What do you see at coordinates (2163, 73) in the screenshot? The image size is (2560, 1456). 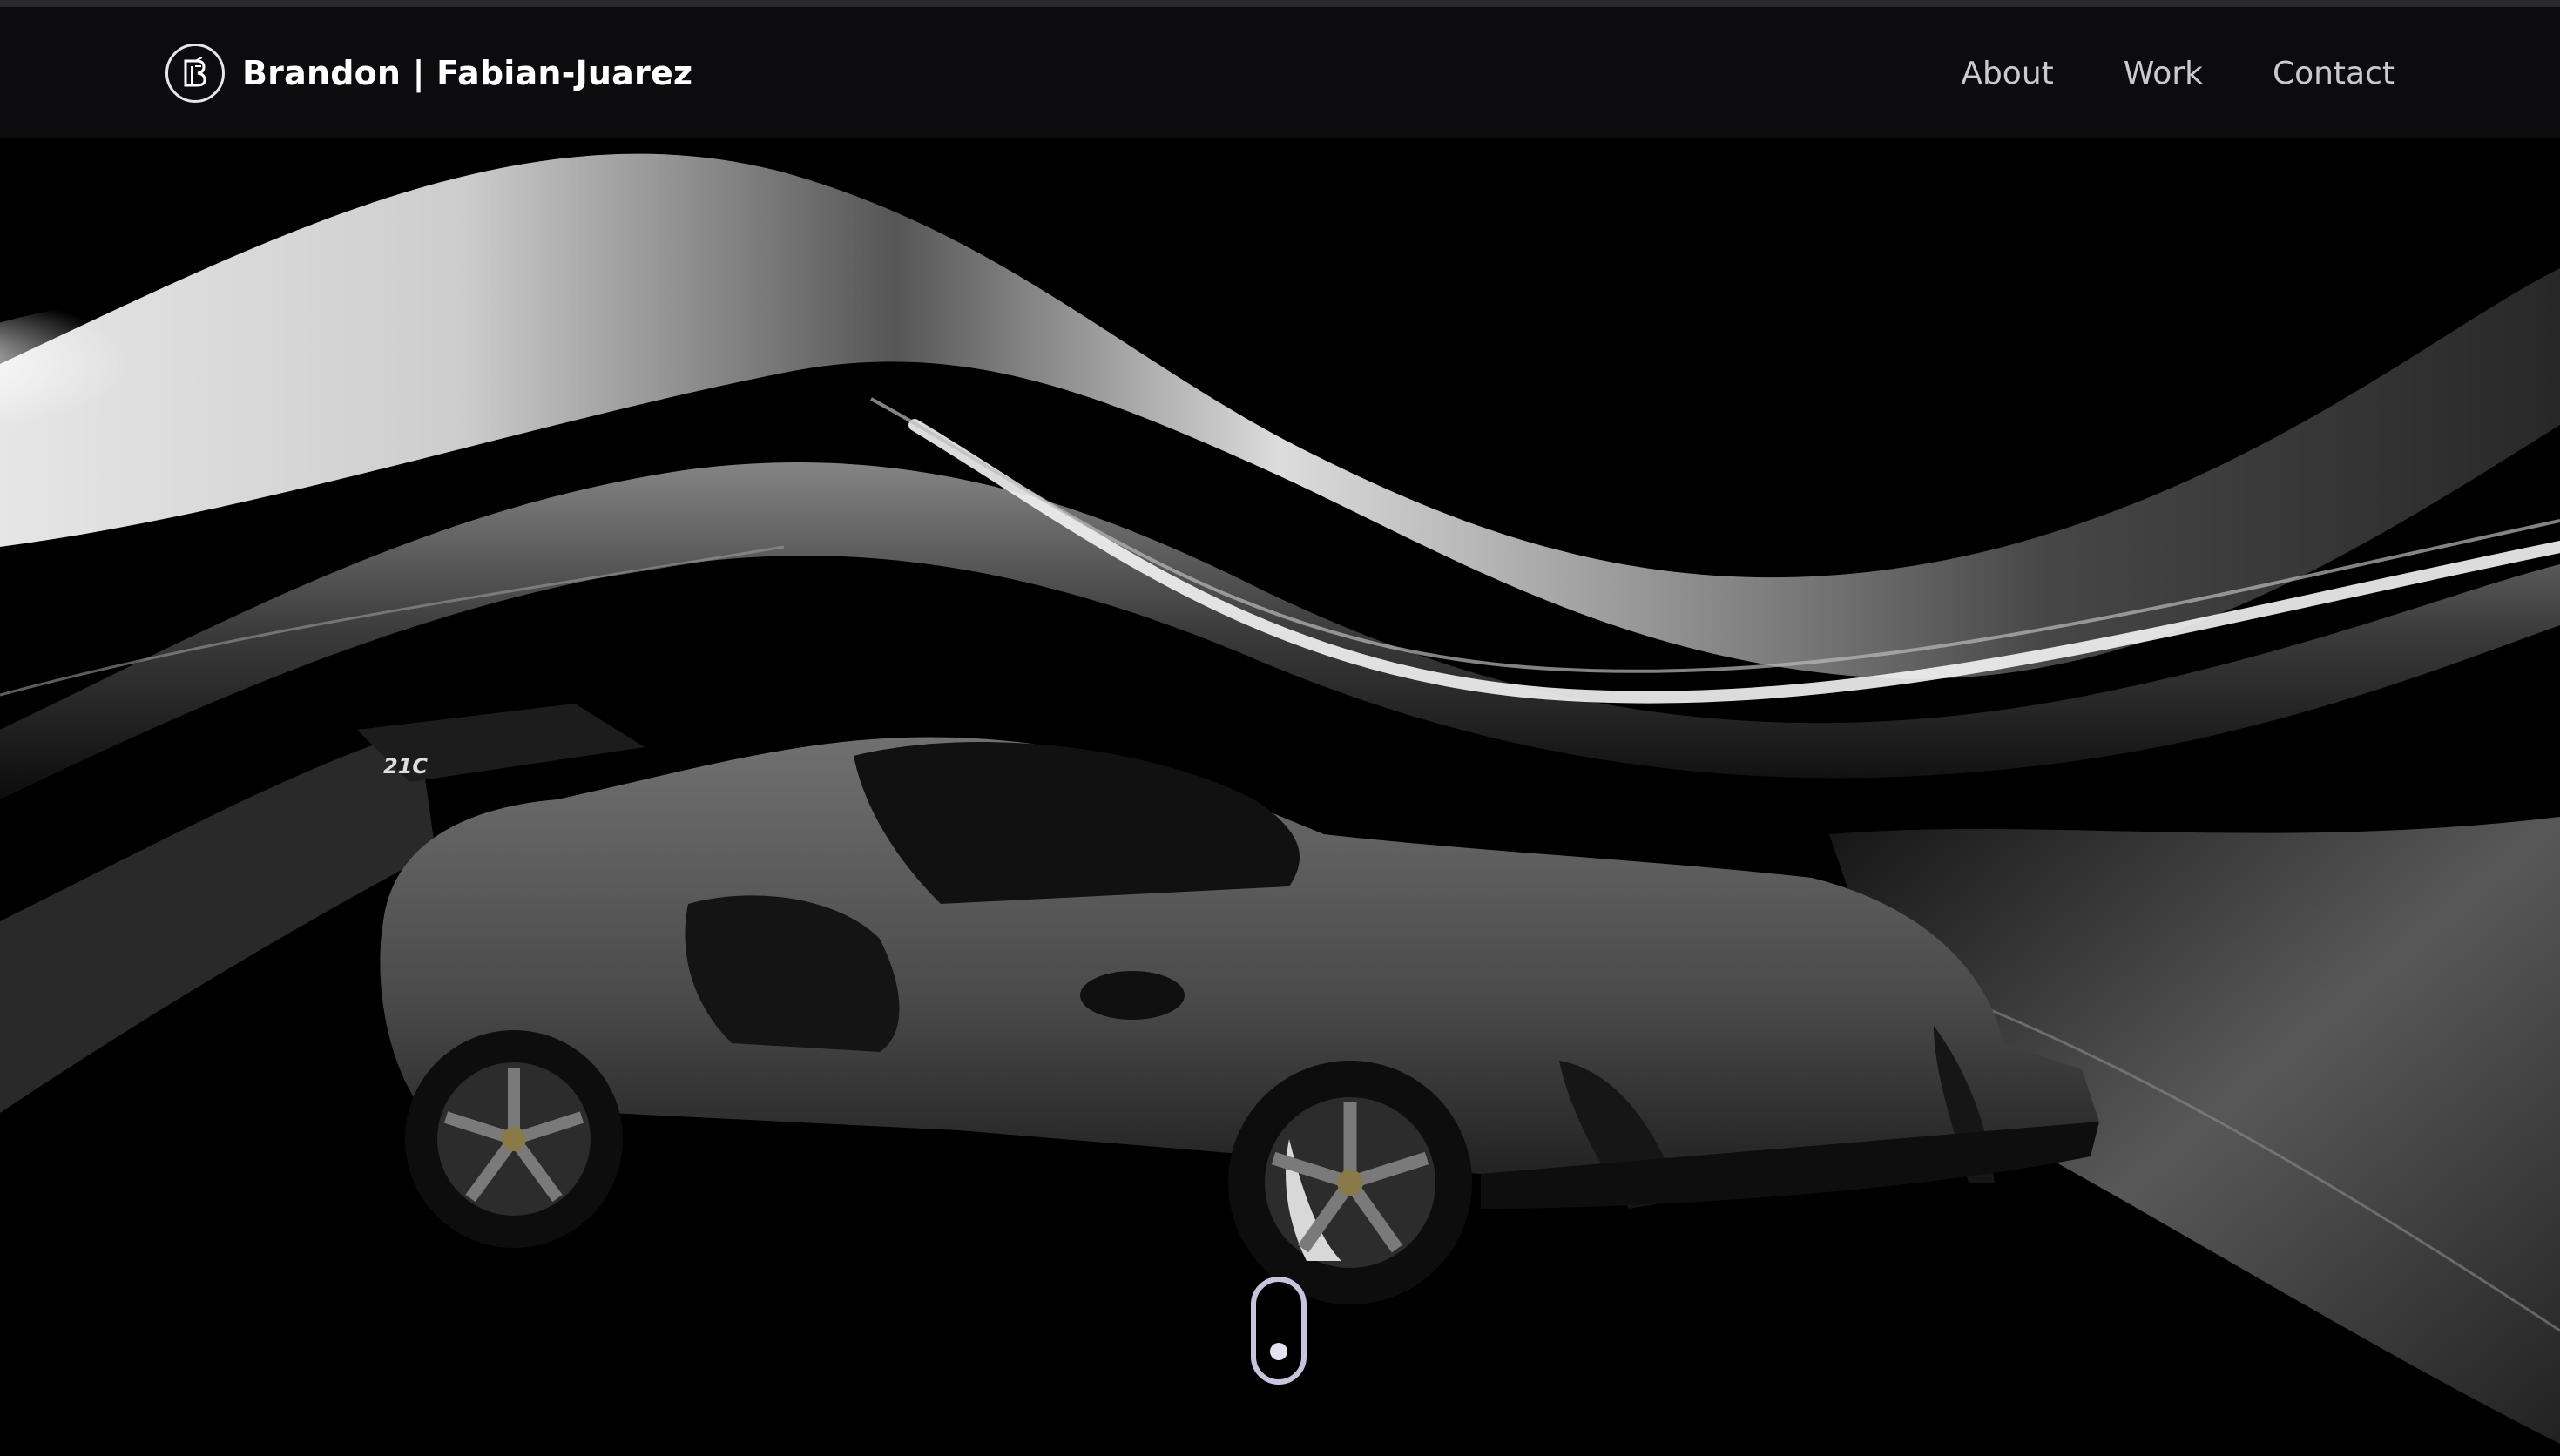 I see `nav-work-link: Work` at bounding box center [2163, 73].